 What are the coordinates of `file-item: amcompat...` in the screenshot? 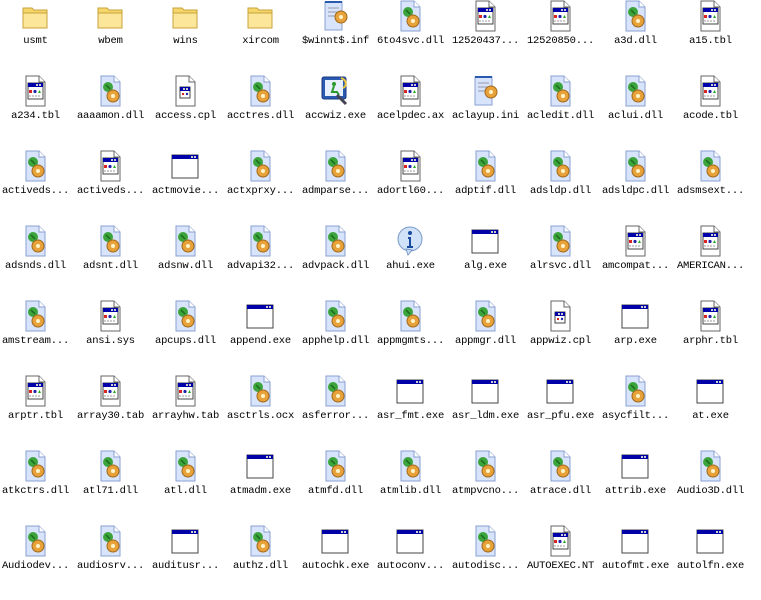 It's located at (635, 262).